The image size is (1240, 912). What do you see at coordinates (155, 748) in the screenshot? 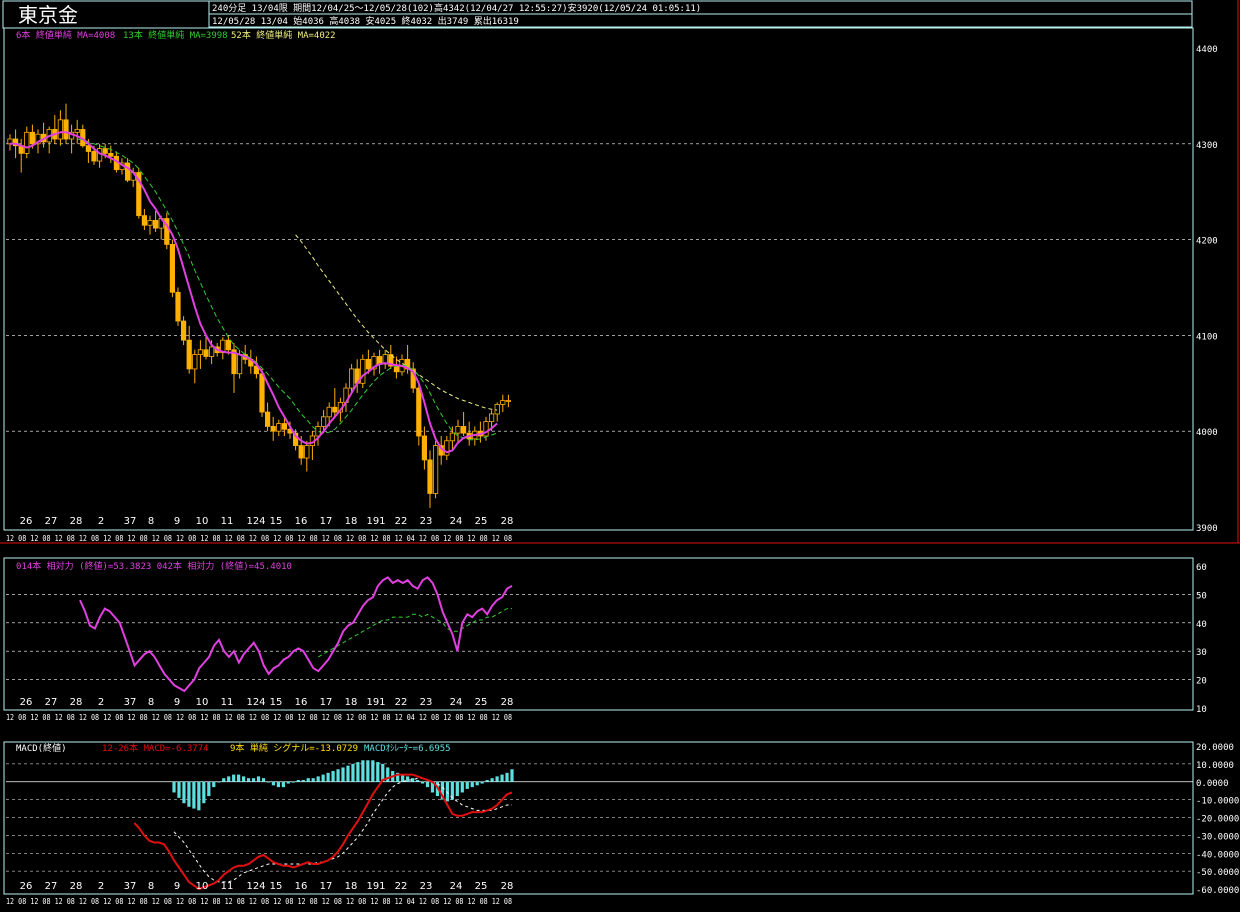
I see `macd-legend-item: 12-26本 MACD=-6.3774` at bounding box center [155, 748].